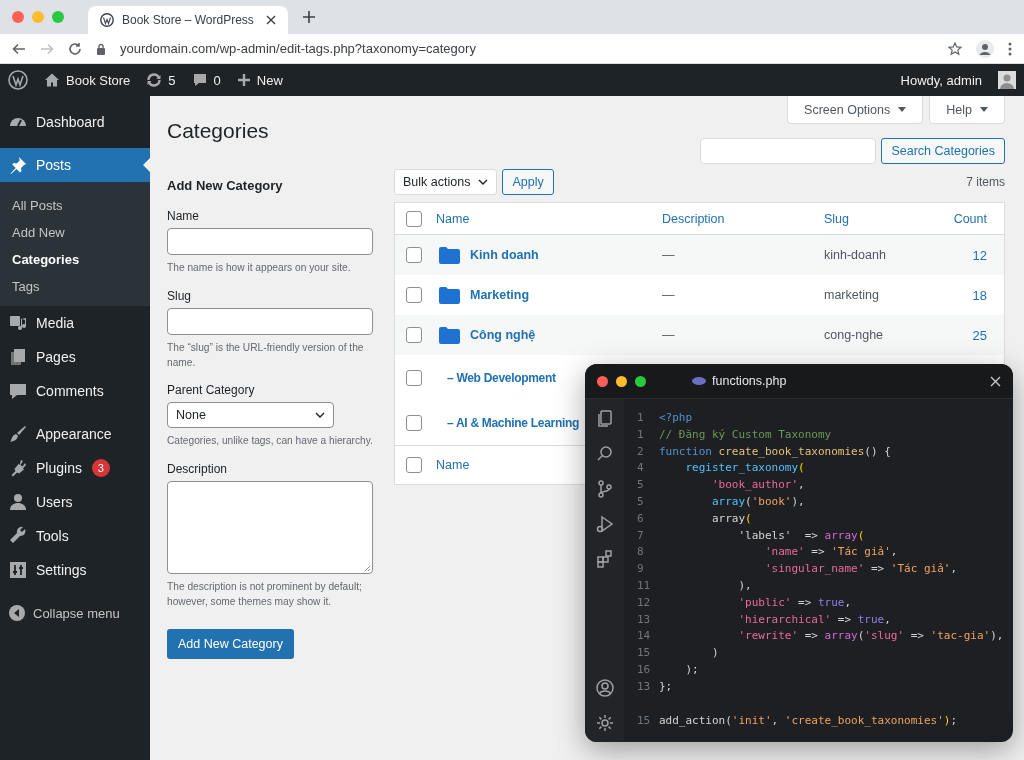 This screenshot has height=760, width=1024. Describe the element at coordinates (604, 559) in the screenshot. I see `extensions-icon` at that location.